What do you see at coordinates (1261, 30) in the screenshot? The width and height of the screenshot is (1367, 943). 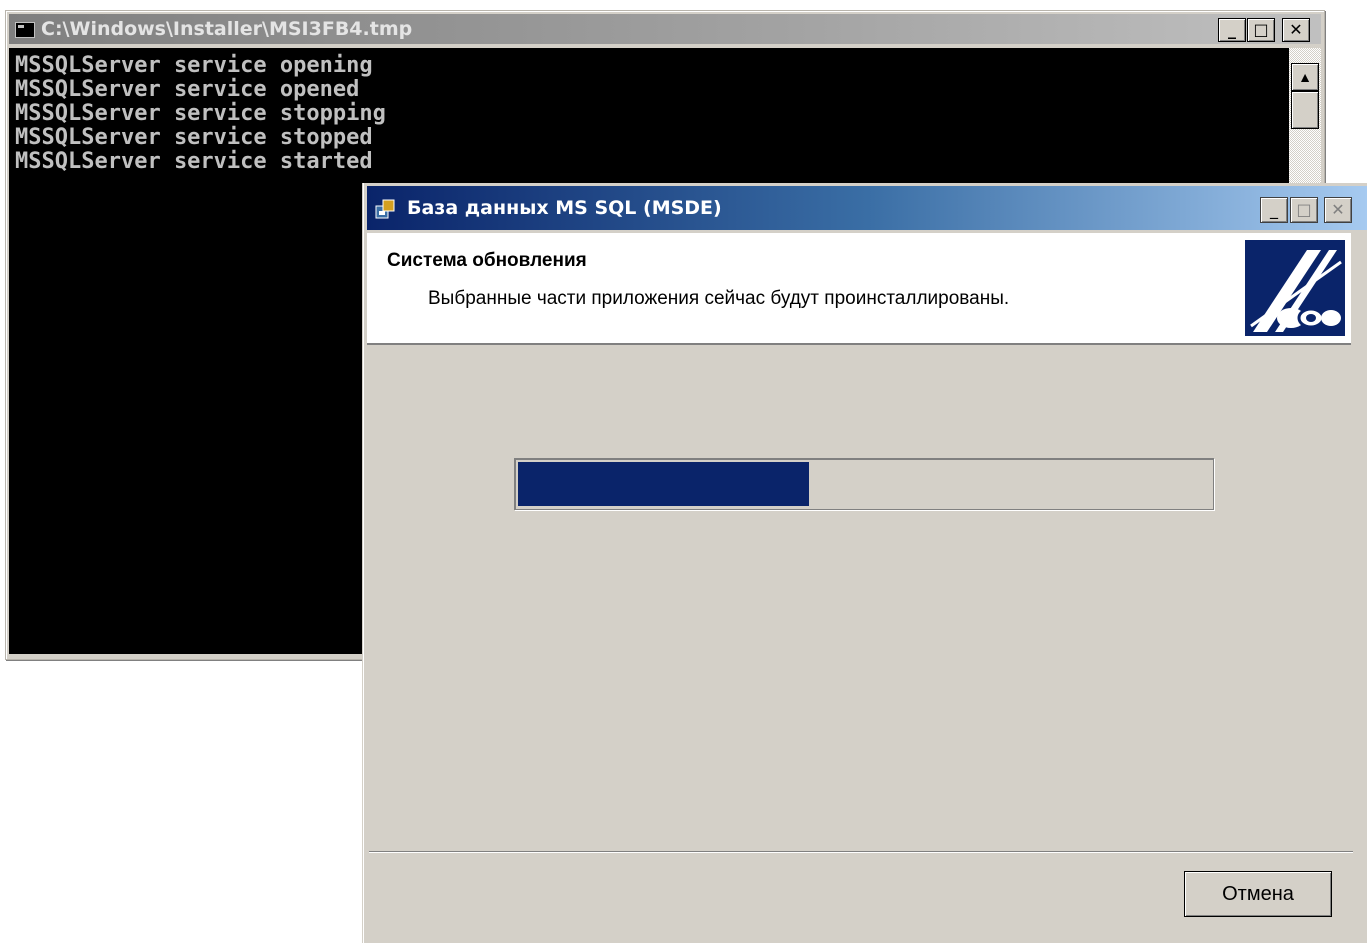 I see `console-maximize-button: □` at bounding box center [1261, 30].